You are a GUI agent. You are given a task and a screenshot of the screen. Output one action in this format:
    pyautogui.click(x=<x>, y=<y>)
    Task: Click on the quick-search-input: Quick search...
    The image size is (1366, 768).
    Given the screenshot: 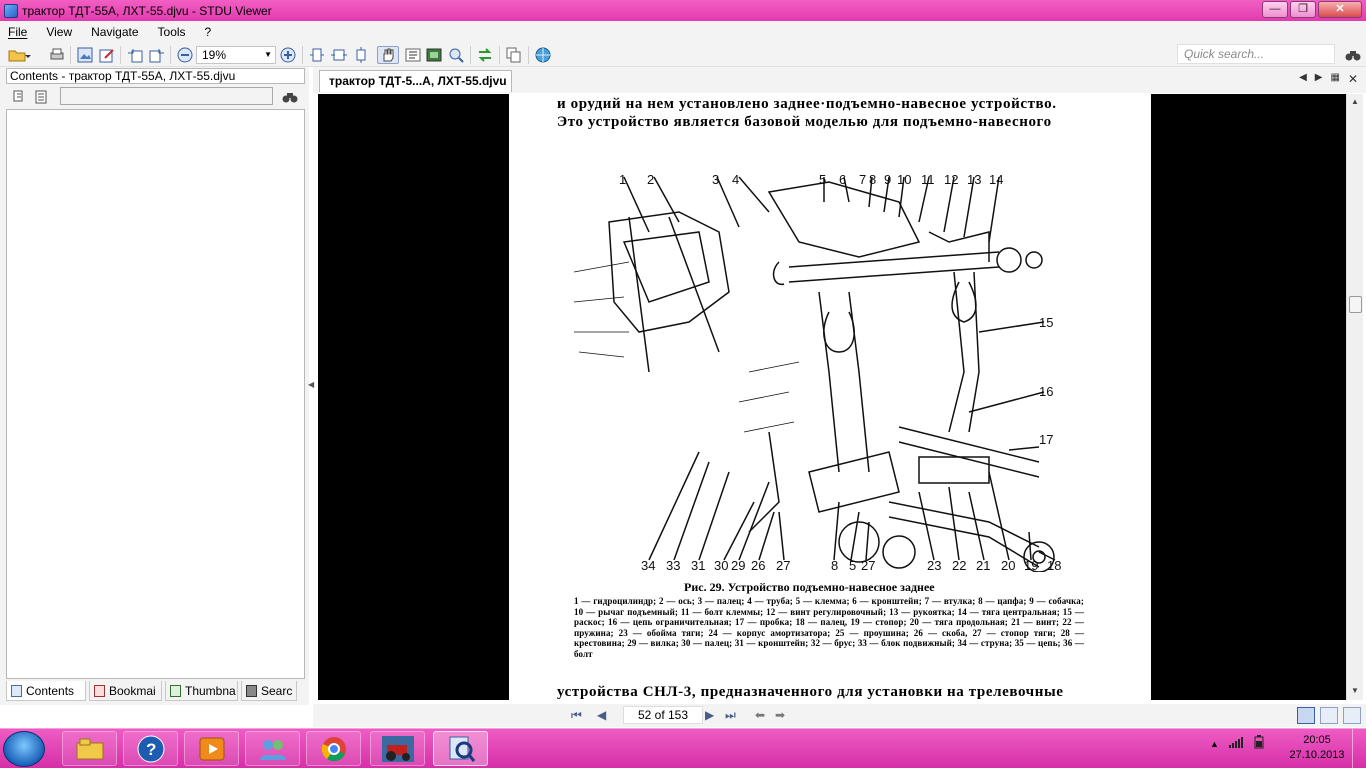 What is the action you would take?
    pyautogui.click(x=1256, y=54)
    